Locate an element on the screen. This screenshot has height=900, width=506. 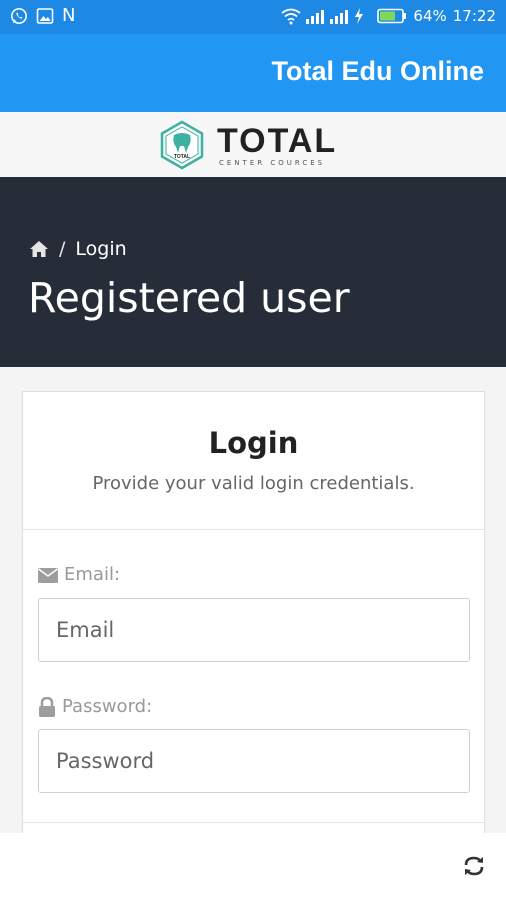
status-right: 64% 17:22 is located at coordinates (388, 16).